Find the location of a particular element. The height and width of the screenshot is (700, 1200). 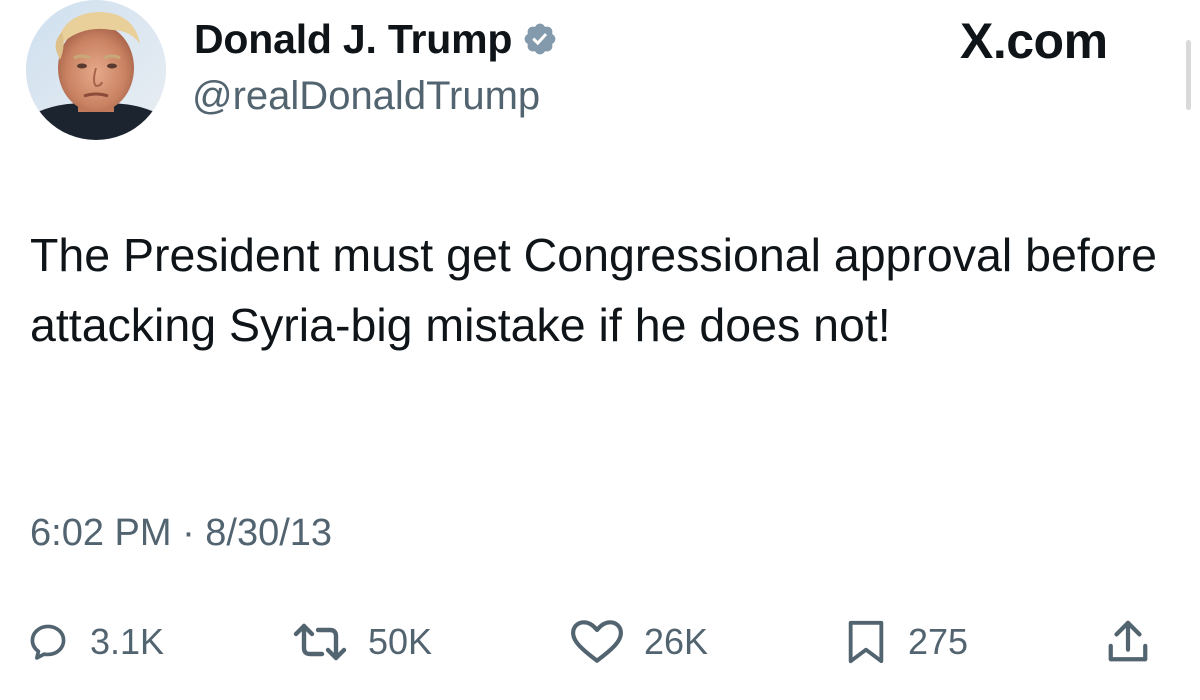

retweet-button: 50K is located at coordinates (362, 642).